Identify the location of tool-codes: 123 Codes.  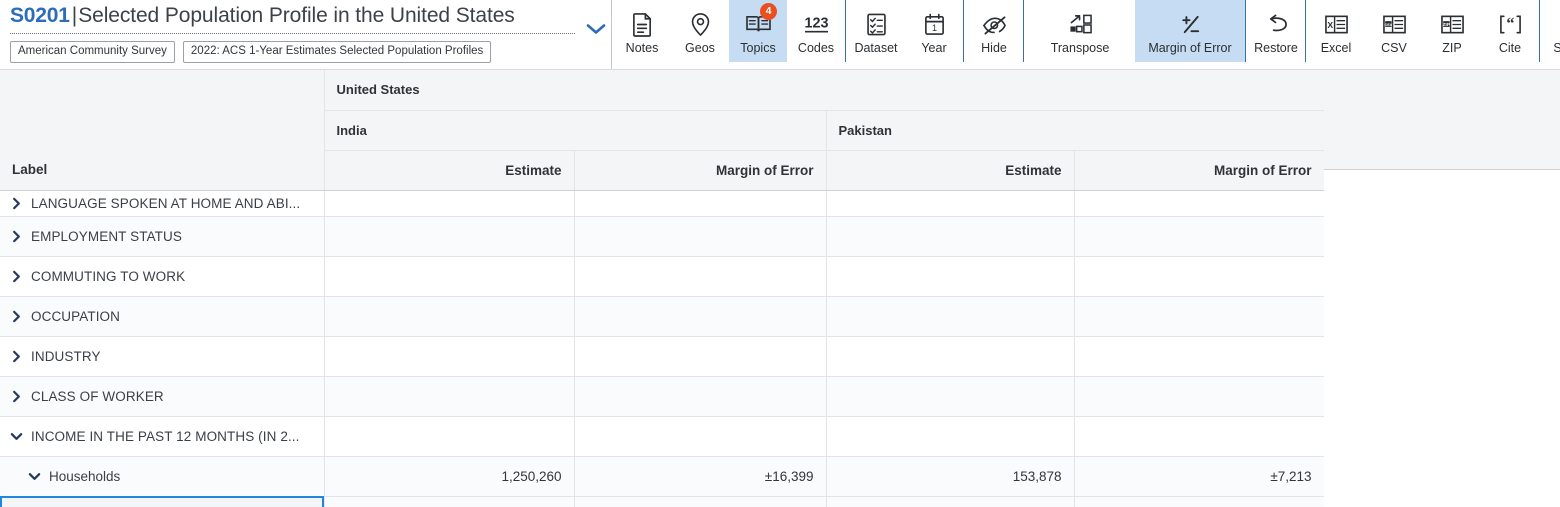
(816, 31).